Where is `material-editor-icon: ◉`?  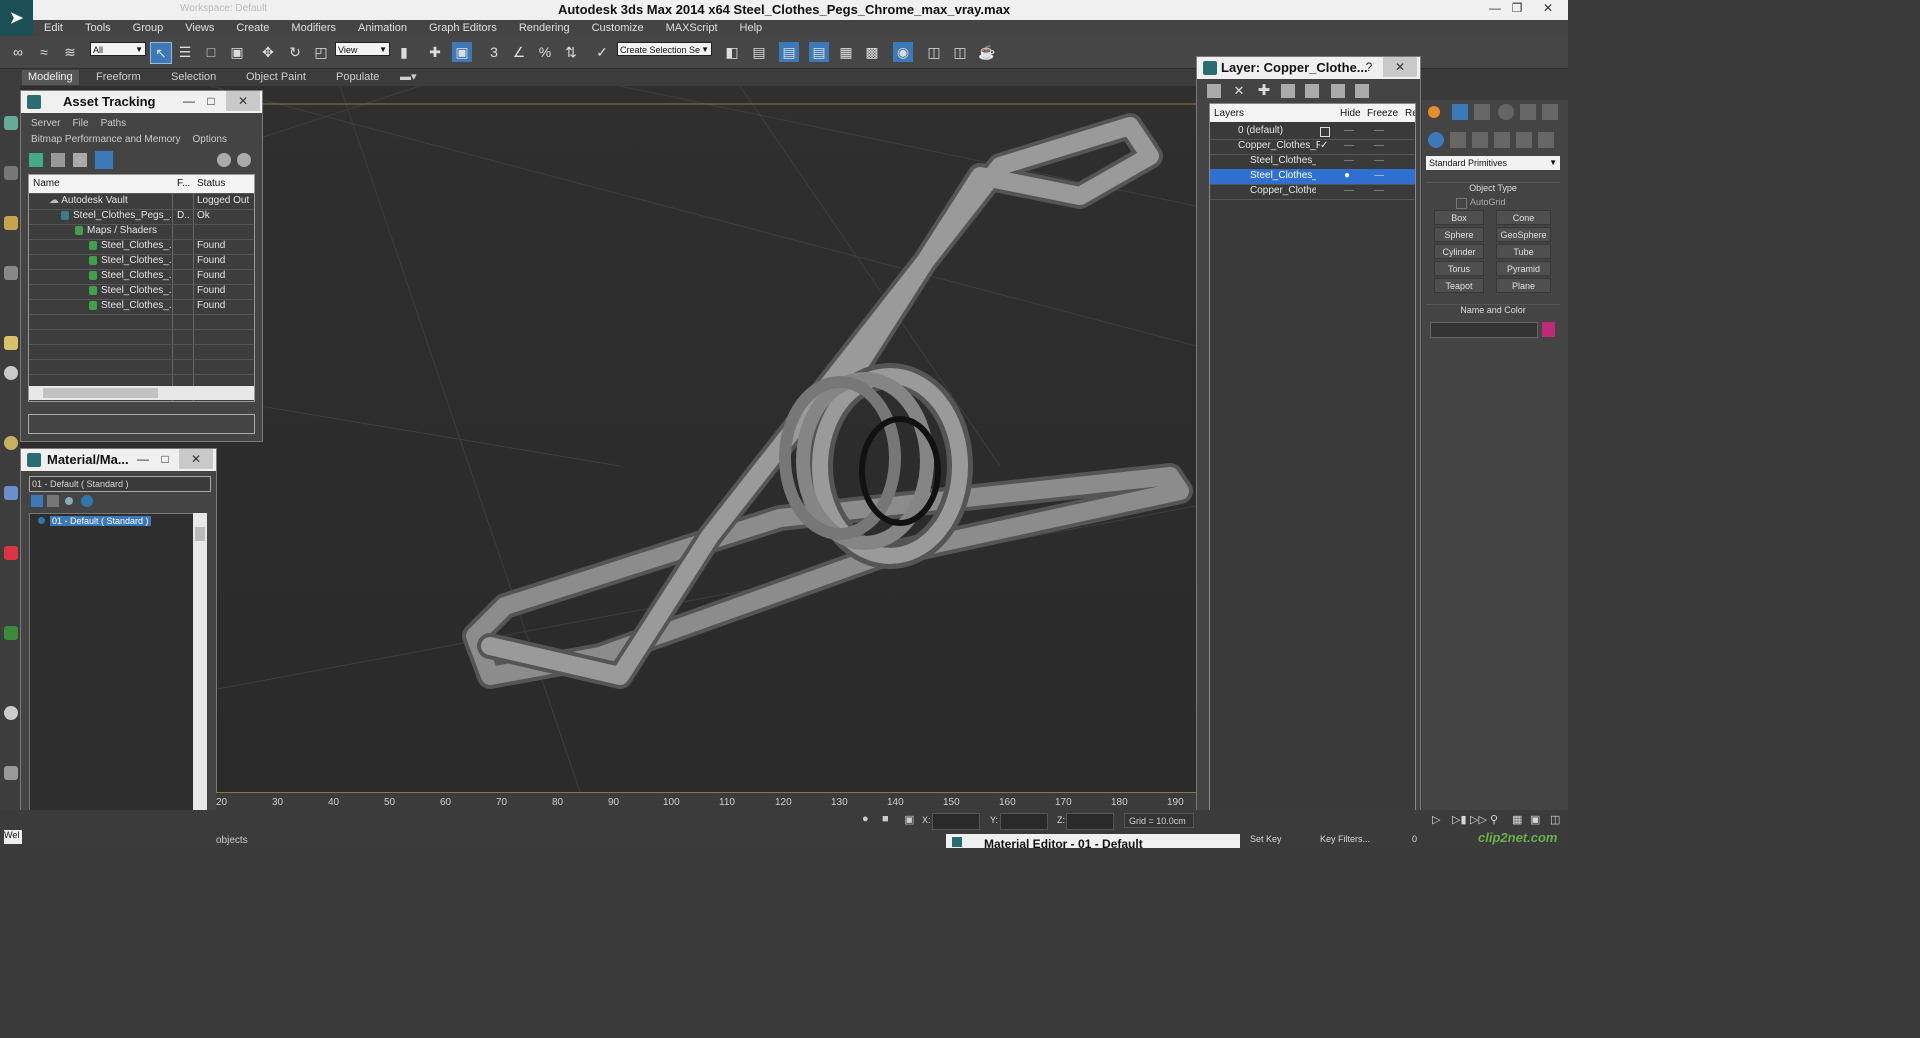 material-editor-icon: ◉ is located at coordinates (903, 52).